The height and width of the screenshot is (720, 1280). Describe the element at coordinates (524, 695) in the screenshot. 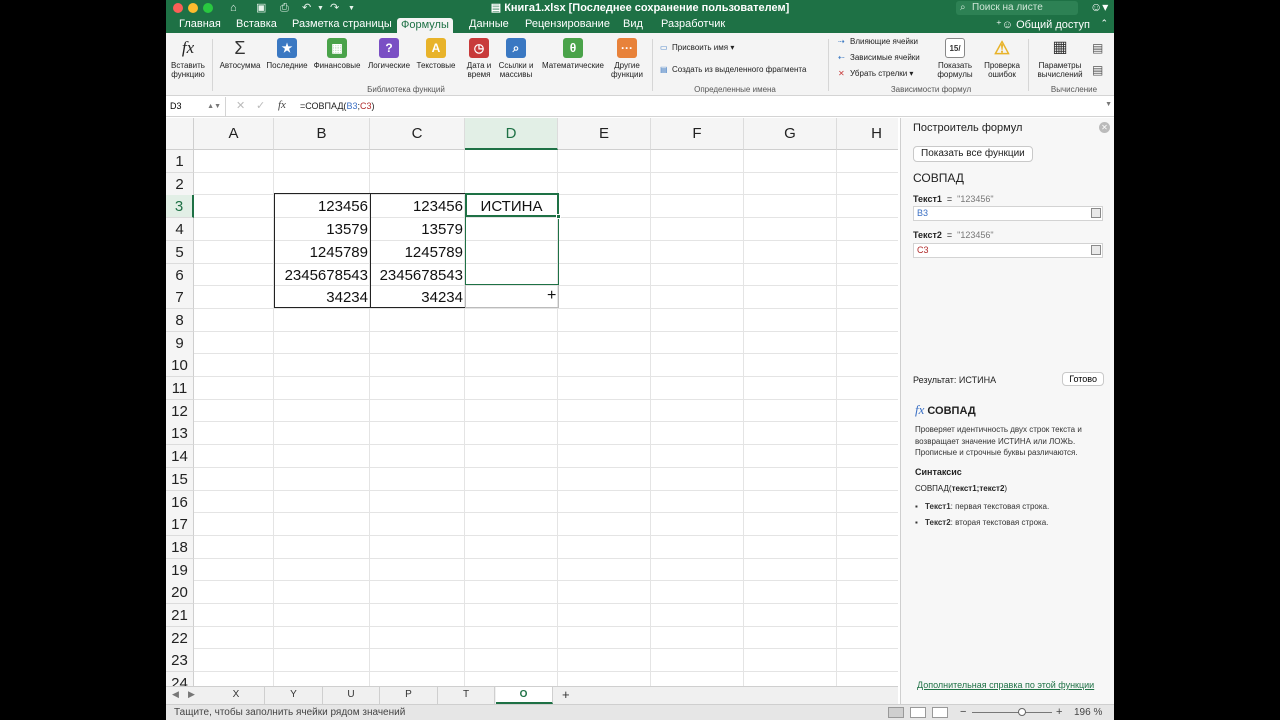

I see `sheet-tab-o: O` at that location.